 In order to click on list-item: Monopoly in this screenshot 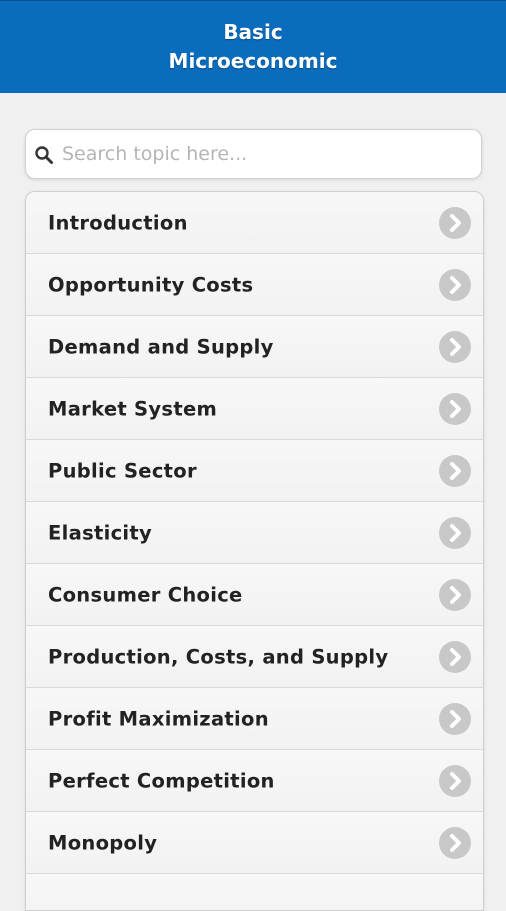, I will do `click(254, 843)`.